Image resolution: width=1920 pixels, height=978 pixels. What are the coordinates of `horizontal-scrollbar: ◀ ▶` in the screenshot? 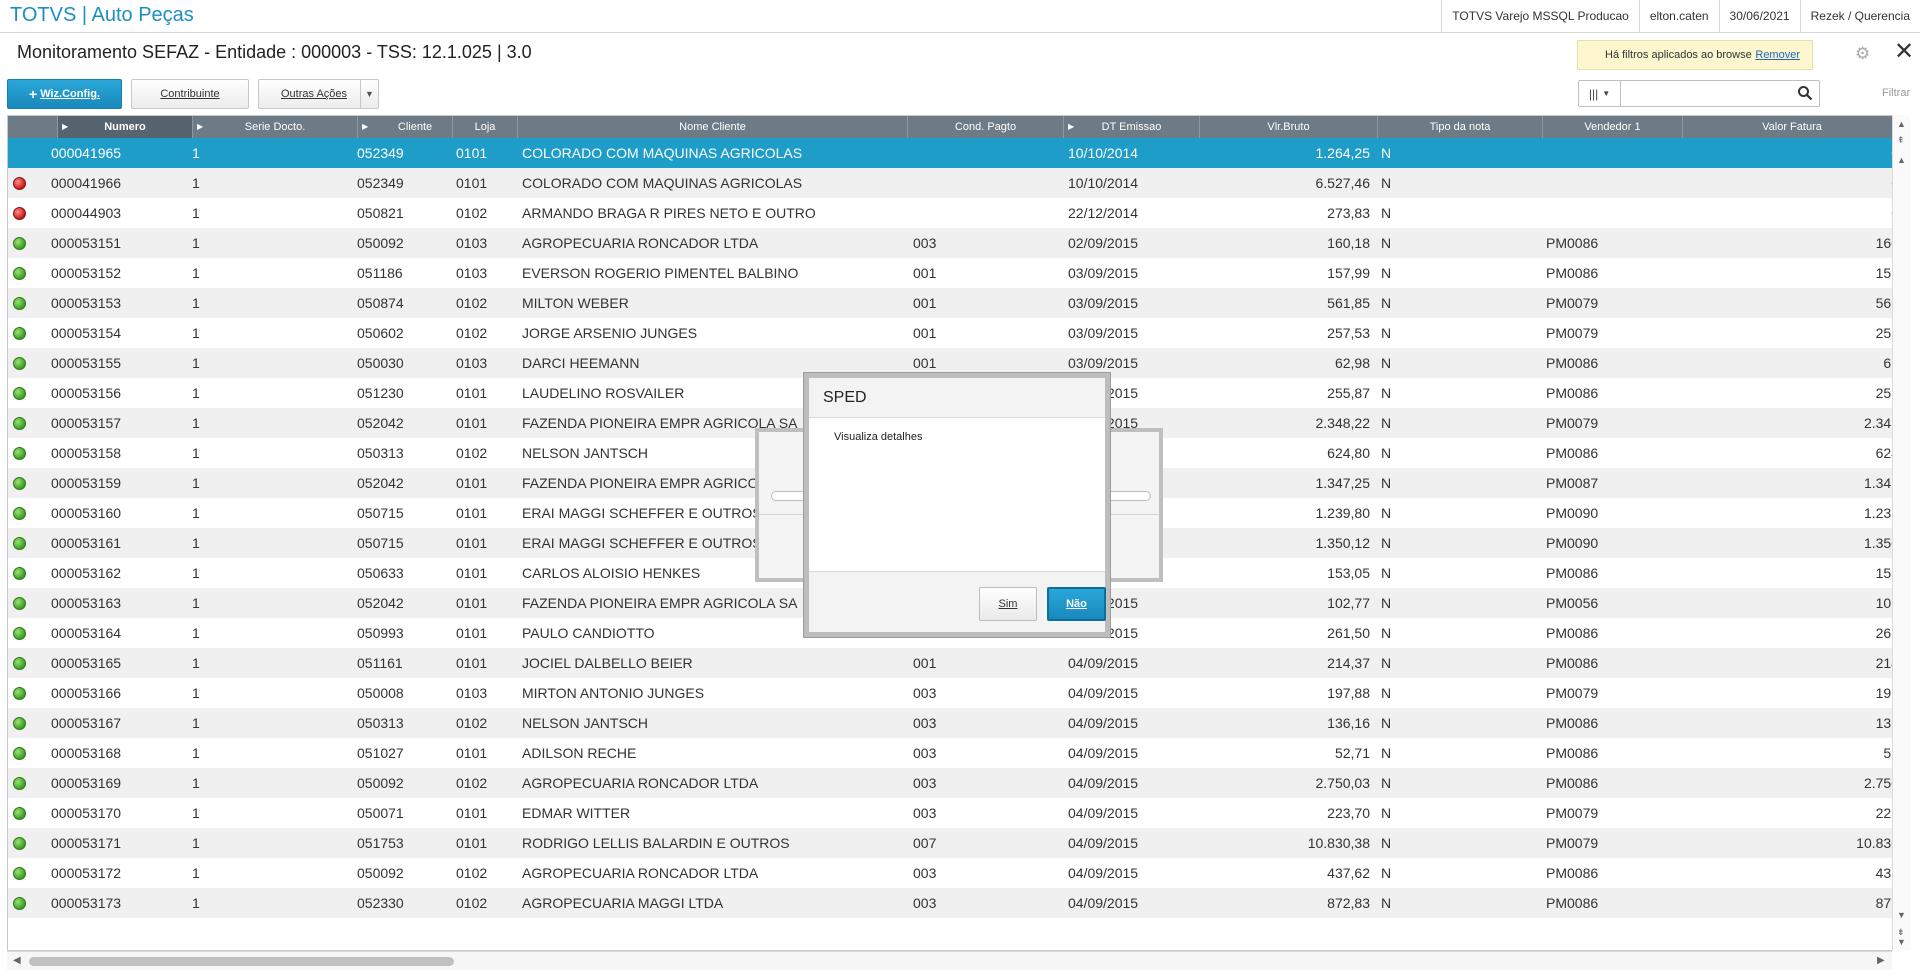 It's located at (949, 960).